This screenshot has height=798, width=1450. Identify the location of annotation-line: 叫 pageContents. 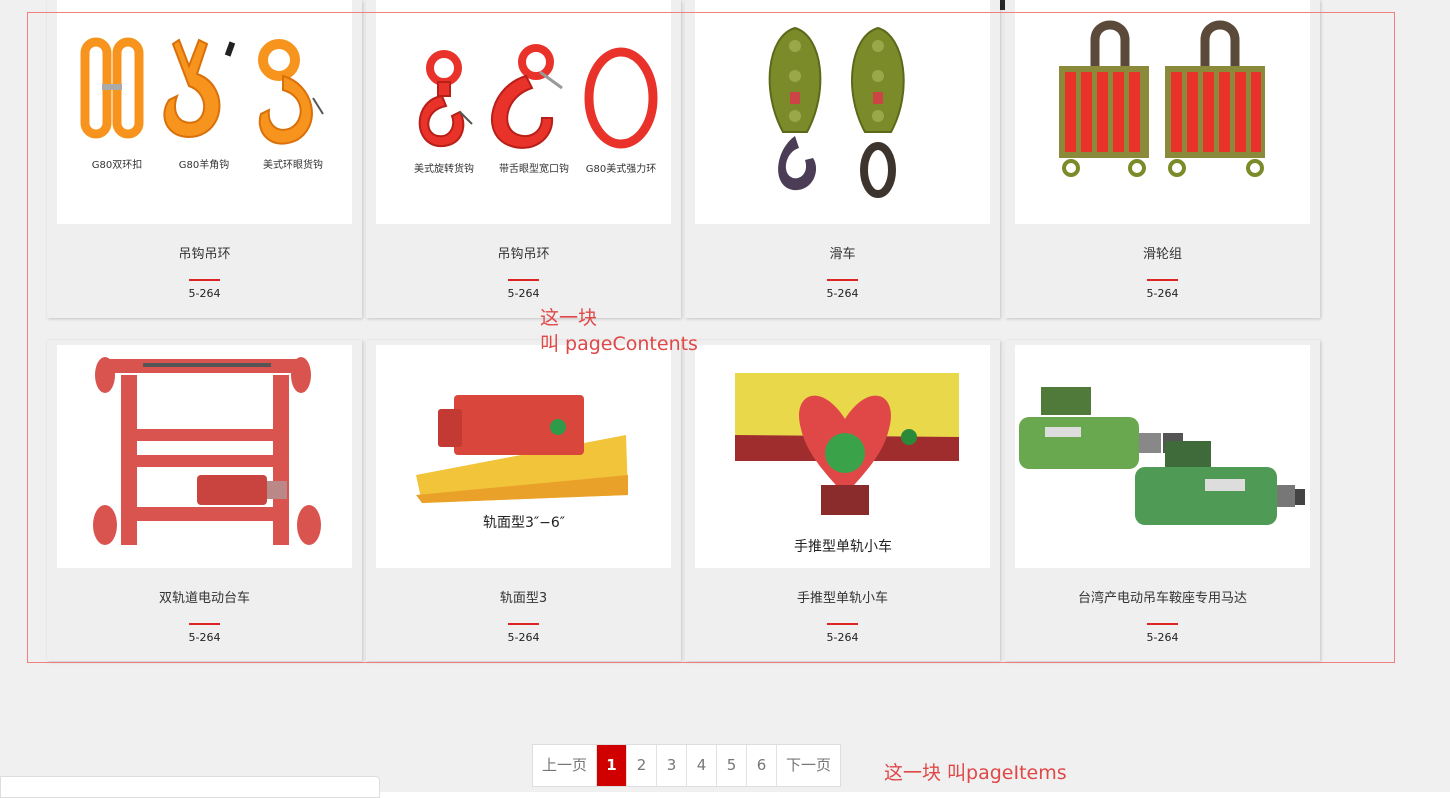
(619, 344).